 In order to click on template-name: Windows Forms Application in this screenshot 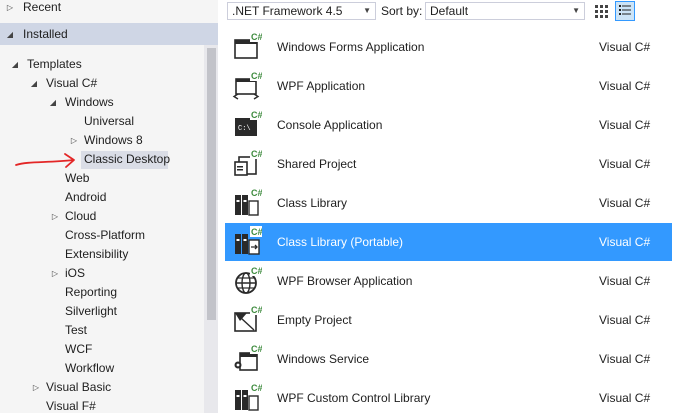, I will do `click(351, 47)`.